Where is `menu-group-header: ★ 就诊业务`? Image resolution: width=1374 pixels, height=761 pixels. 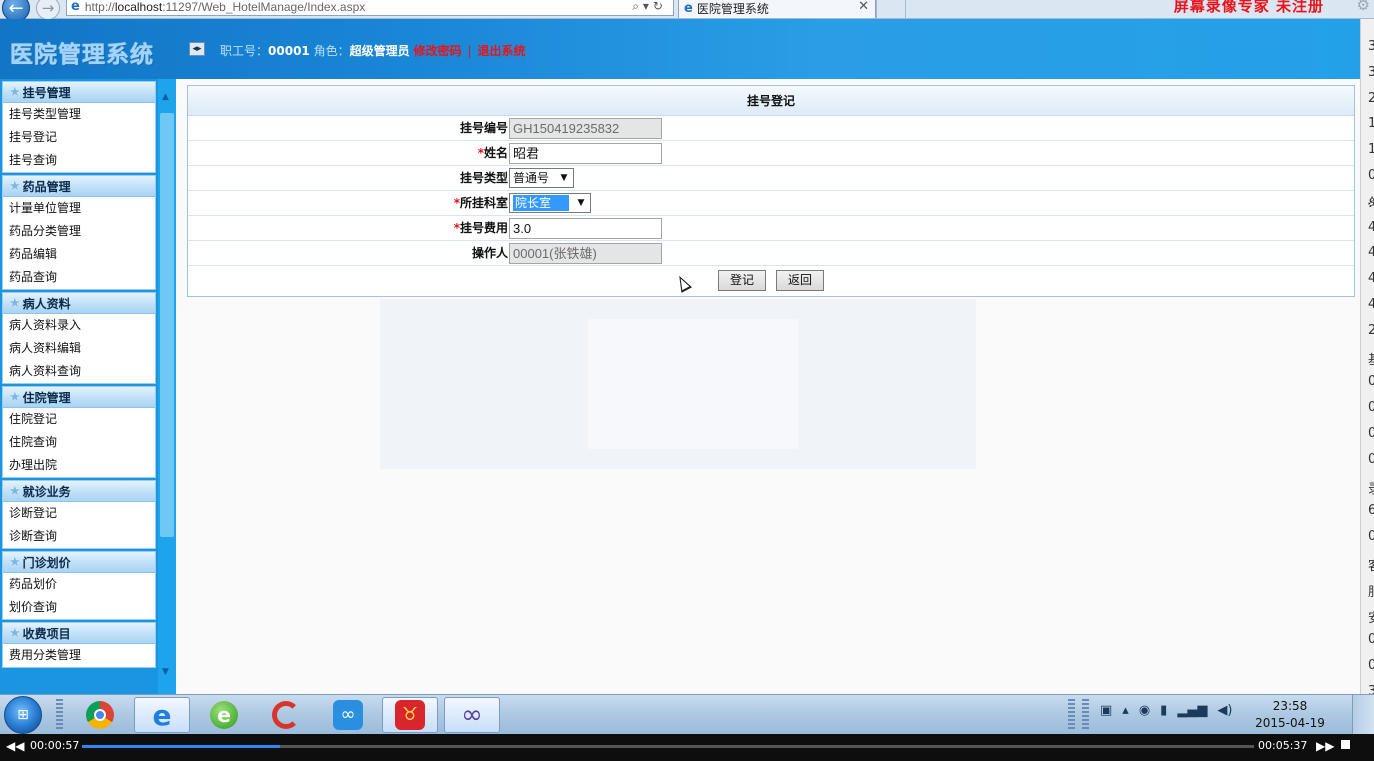 menu-group-header: ★ 就诊业务 is located at coordinates (79, 491).